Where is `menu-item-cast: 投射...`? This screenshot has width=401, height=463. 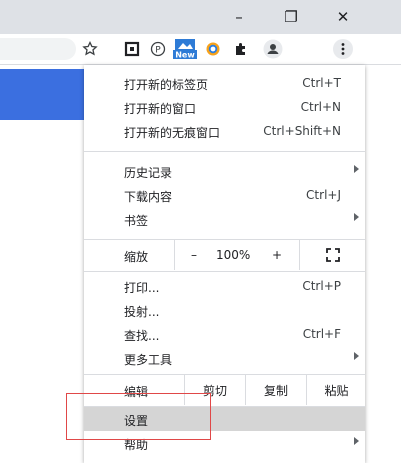 menu-item-cast: 投射... is located at coordinates (224, 310).